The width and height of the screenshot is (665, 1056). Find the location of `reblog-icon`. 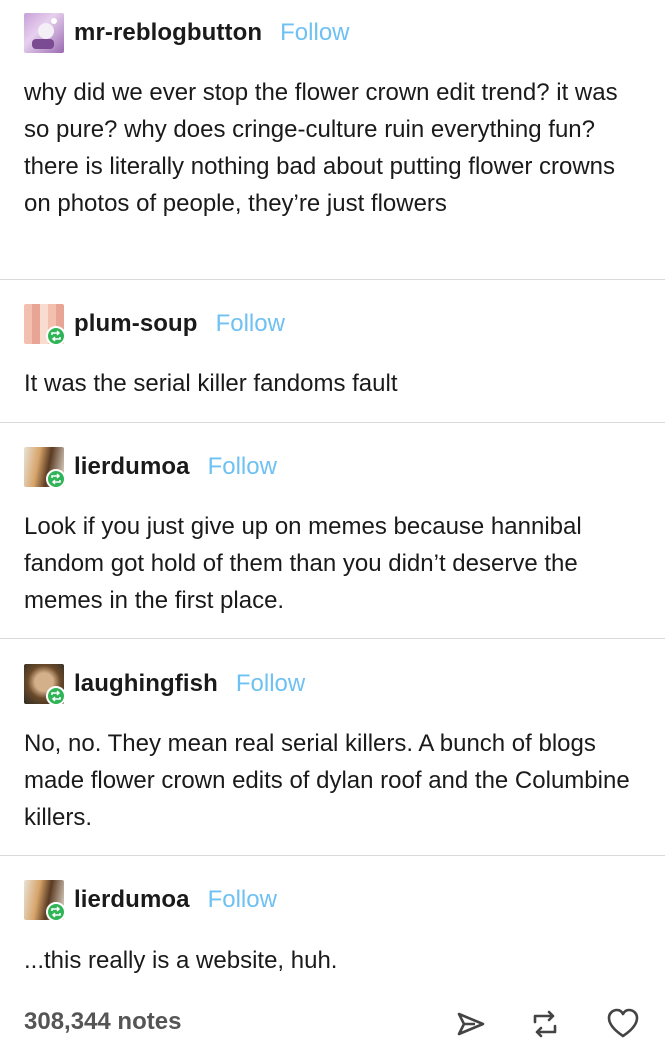

reblog-icon is located at coordinates (545, 1024).